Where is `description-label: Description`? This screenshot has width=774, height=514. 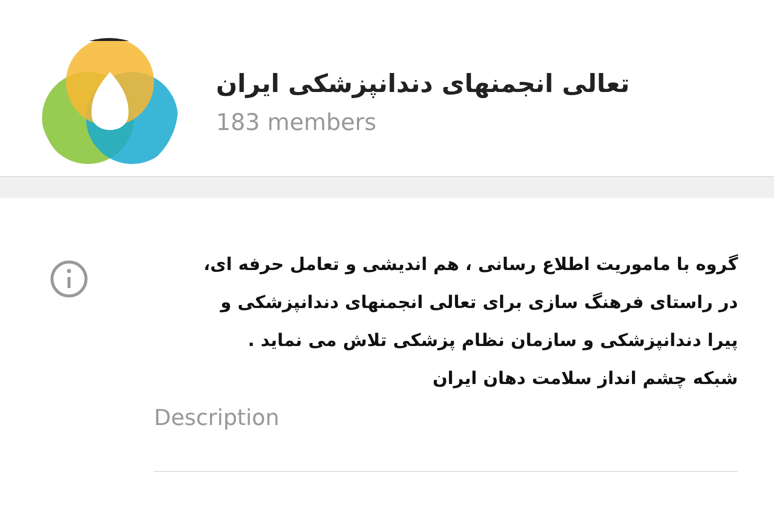 description-label: Description is located at coordinates (217, 418).